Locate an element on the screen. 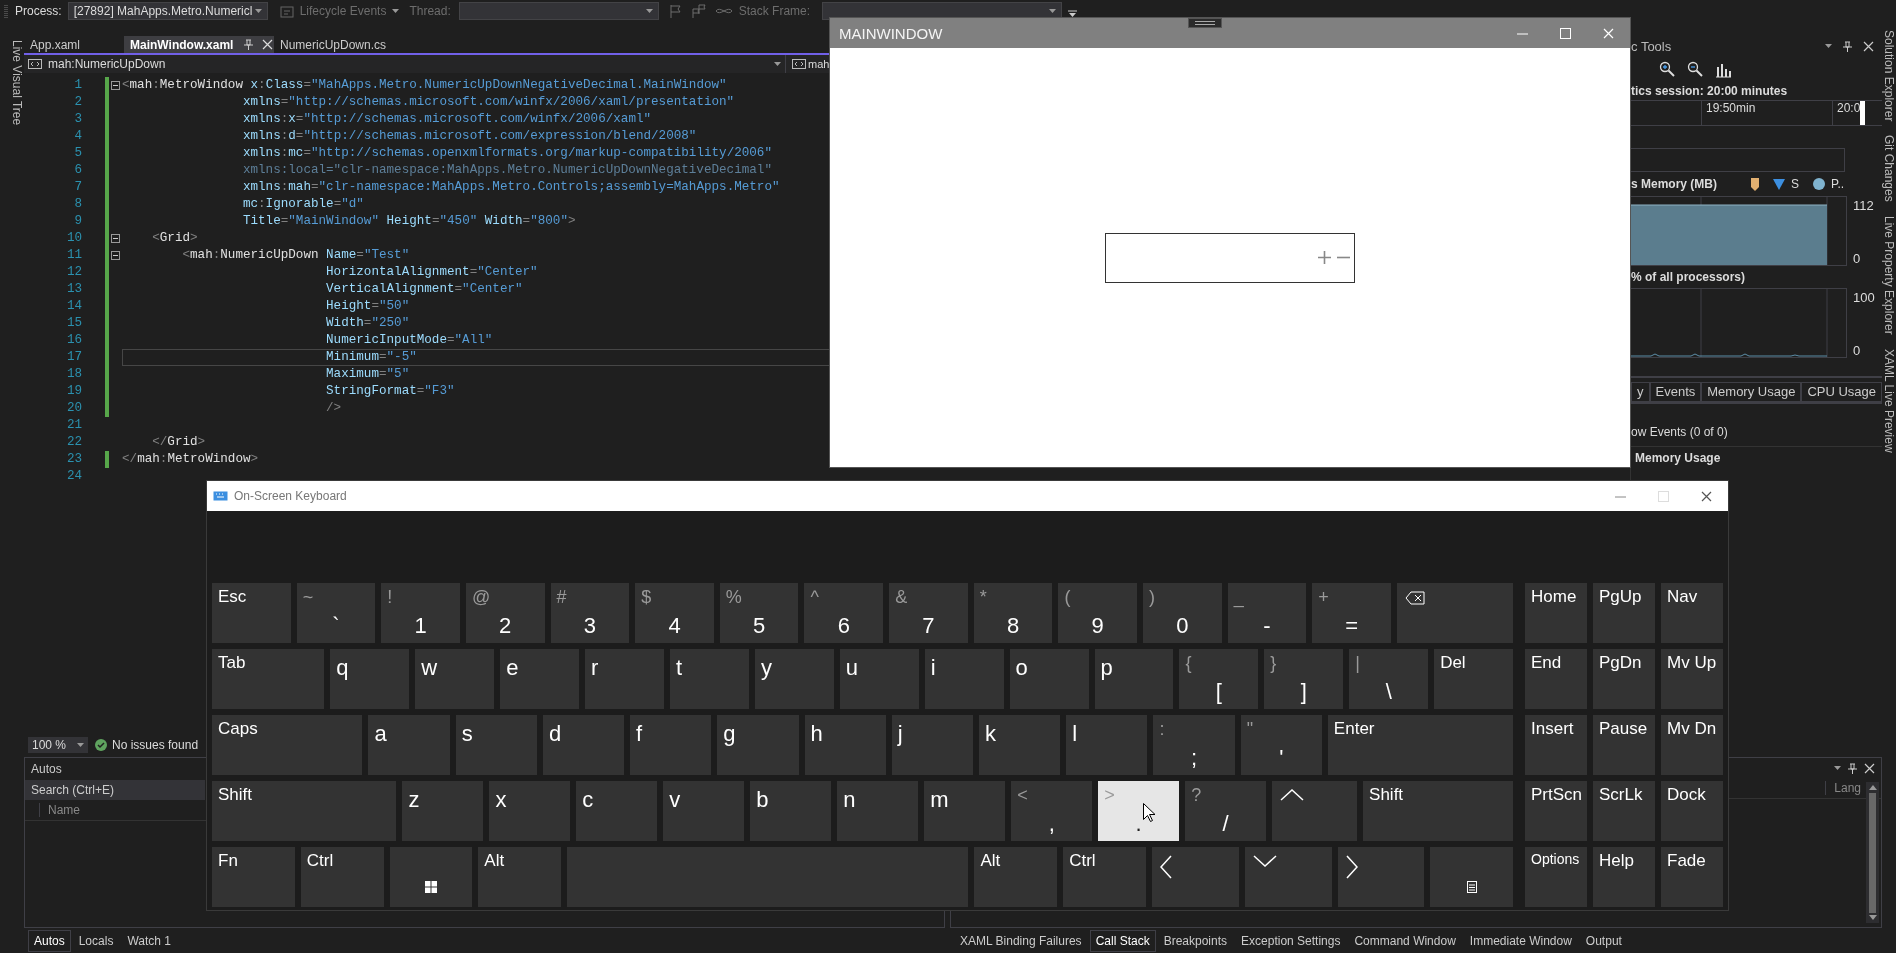 Image resolution: width=1896 pixels, height=953 pixels. keyboard-key: Insert is located at coordinates (1556, 745).